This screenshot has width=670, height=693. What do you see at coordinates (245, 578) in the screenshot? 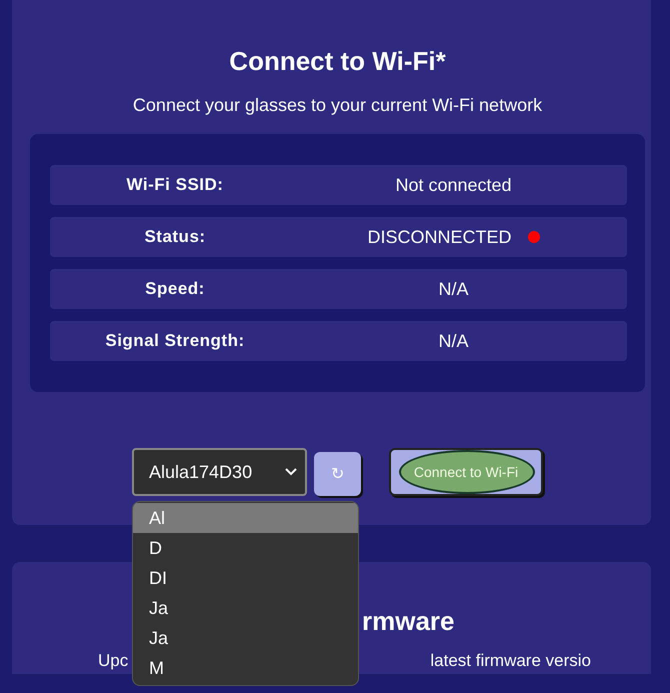
I see `dropdown-option: DI` at bounding box center [245, 578].